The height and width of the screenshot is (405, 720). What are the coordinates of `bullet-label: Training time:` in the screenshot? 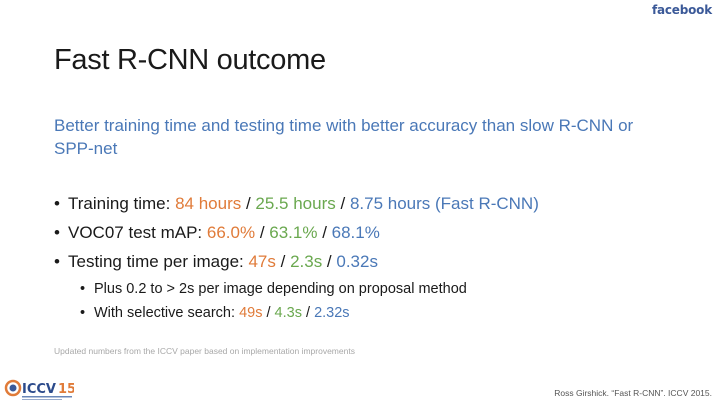 It's located at (122, 203).